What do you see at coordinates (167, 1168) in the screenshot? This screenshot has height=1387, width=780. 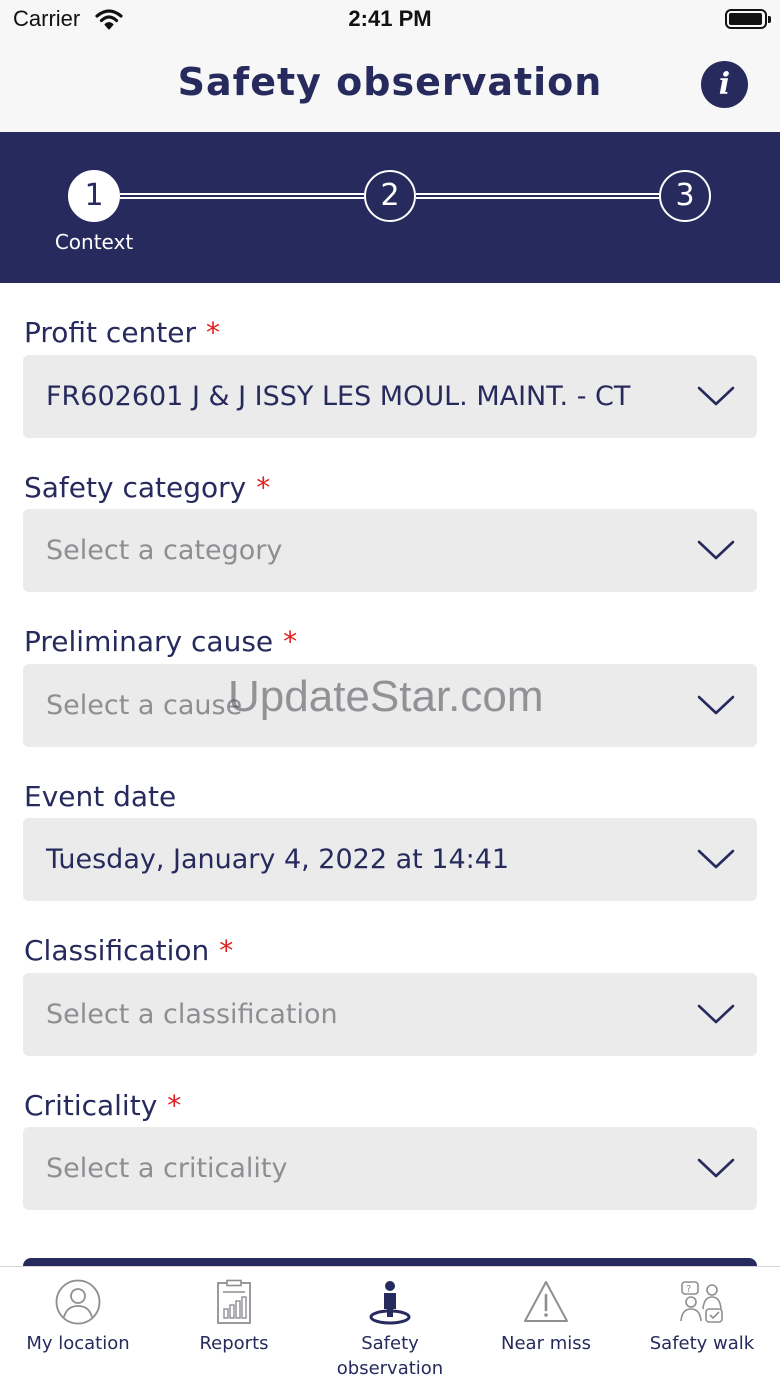 I see `criticality-placeholder: Select a criticality` at bounding box center [167, 1168].